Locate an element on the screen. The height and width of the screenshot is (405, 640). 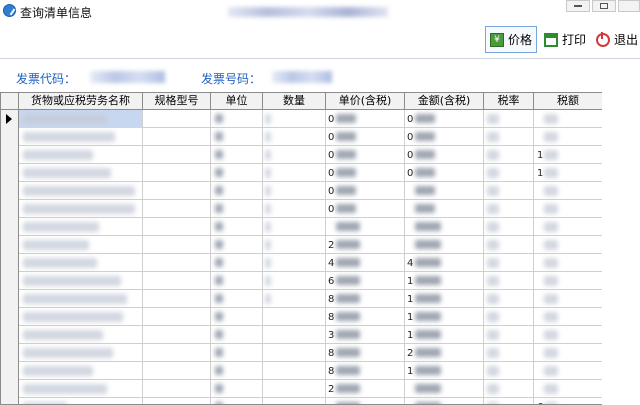
column-header-amount: 金额(含税) is located at coordinates (444, 101).